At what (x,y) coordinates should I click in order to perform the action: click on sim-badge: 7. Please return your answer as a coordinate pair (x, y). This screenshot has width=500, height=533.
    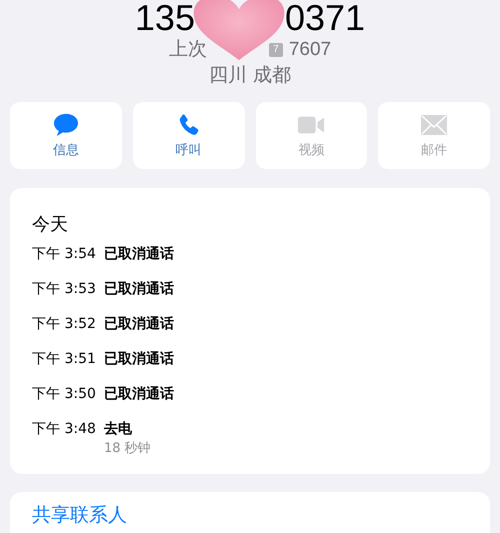
    Looking at the image, I should click on (275, 50).